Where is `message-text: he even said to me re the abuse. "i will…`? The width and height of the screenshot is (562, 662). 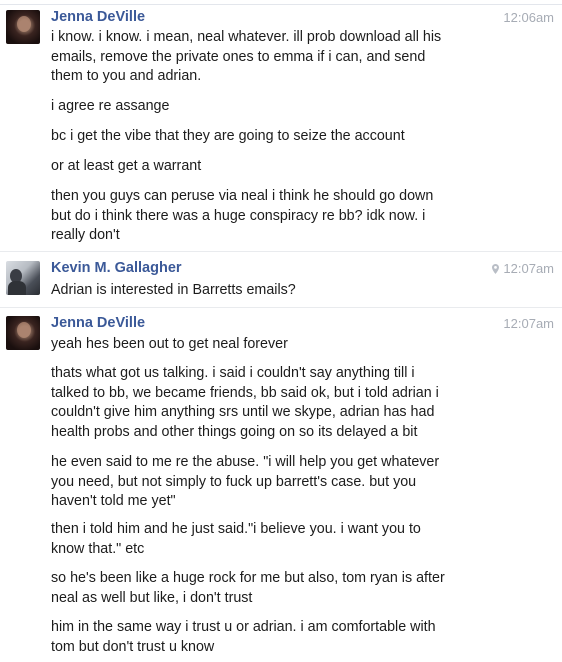
message-text: he even said to me re the abuse. "i will… is located at coordinates (245, 481).